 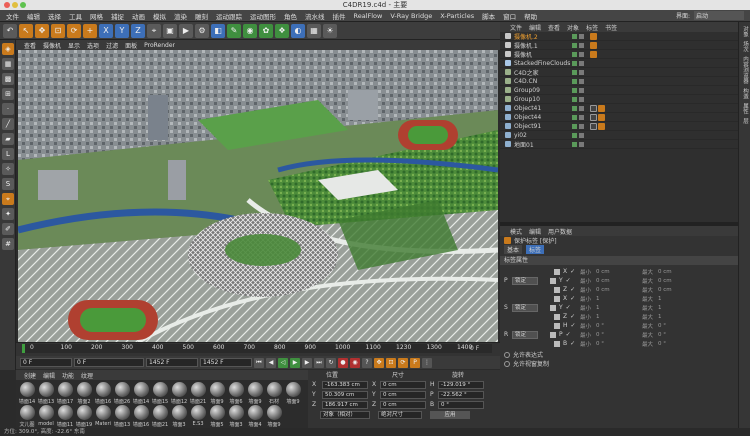 What do you see at coordinates (23, 348) in the screenshot?
I see `playhead` at bounding box center [23, 348].